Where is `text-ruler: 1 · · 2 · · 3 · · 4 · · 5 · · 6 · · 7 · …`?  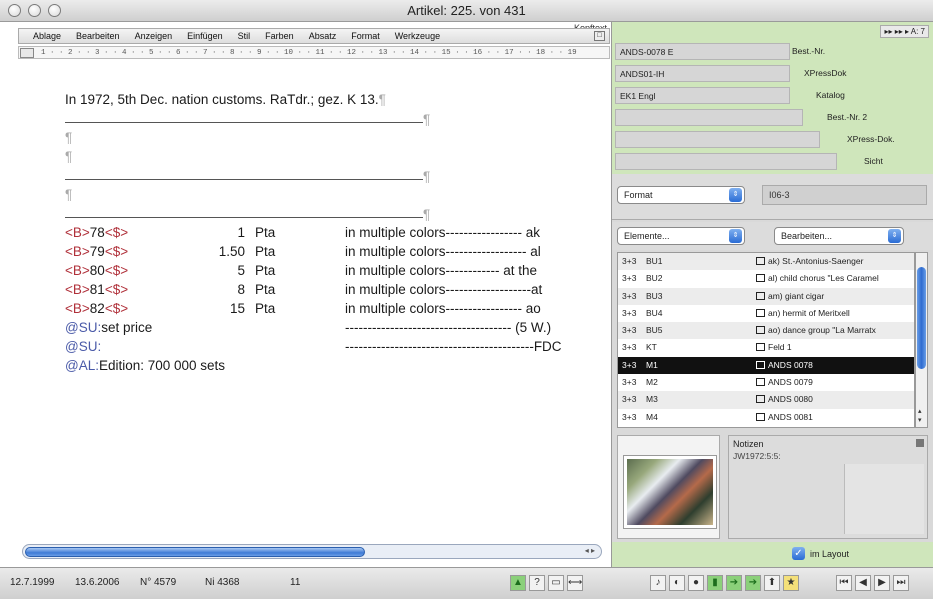
text-ruler: 1 · · 2 · · 3 · · 4 · · 5 · · 6 · · 7 · … is located at coordinates (314, 52).